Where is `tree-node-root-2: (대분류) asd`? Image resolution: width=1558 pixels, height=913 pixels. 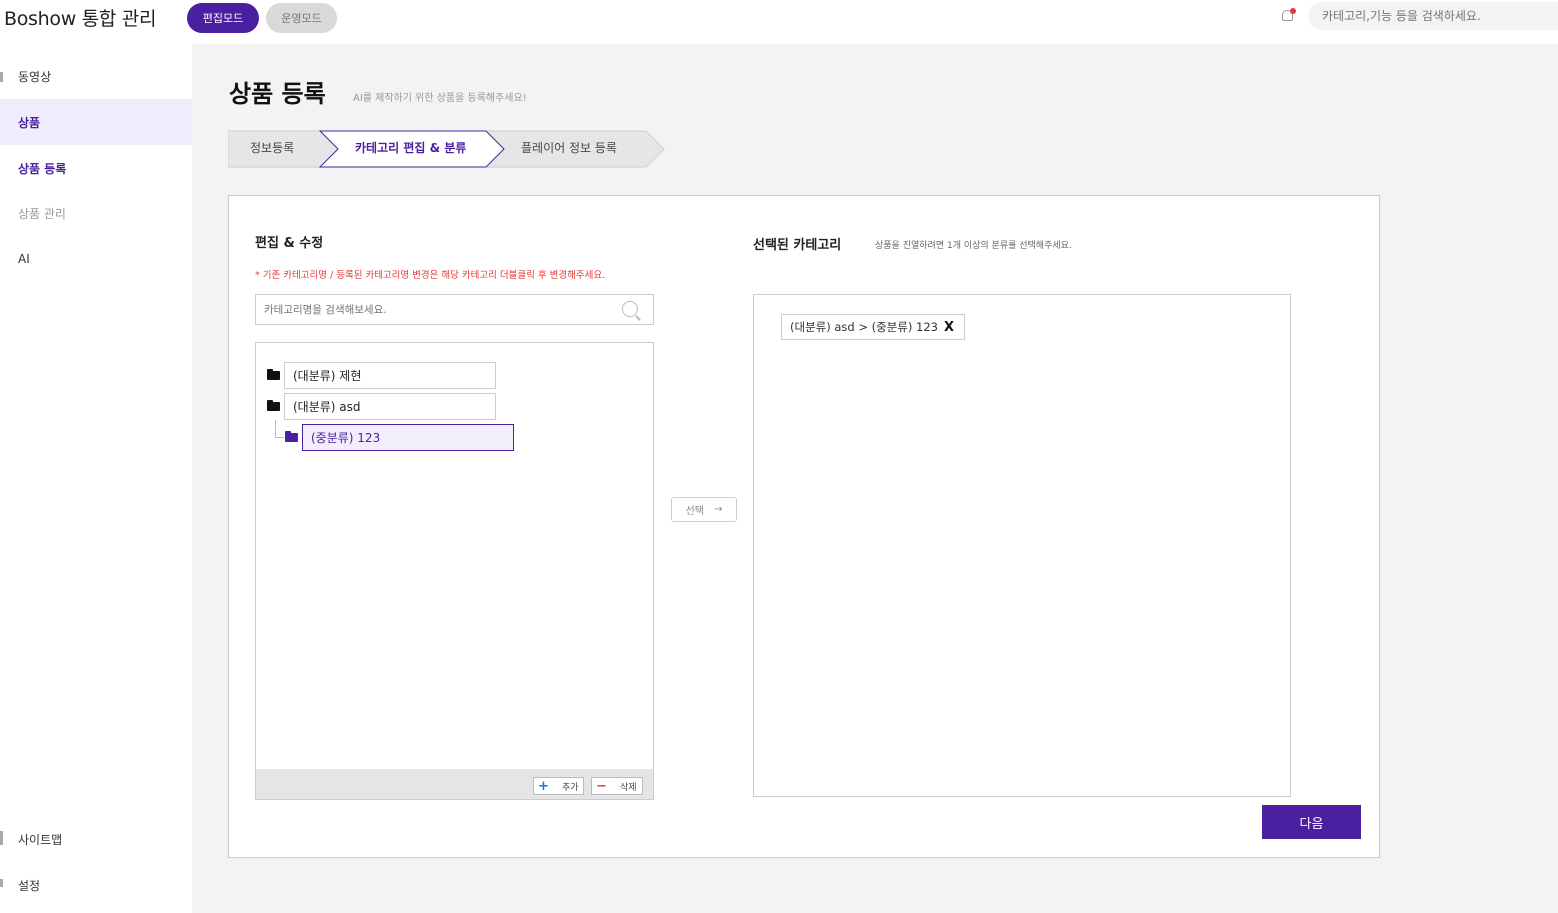 tree-node-root-2: (대분류) asd is located at coordinates (381, 406).